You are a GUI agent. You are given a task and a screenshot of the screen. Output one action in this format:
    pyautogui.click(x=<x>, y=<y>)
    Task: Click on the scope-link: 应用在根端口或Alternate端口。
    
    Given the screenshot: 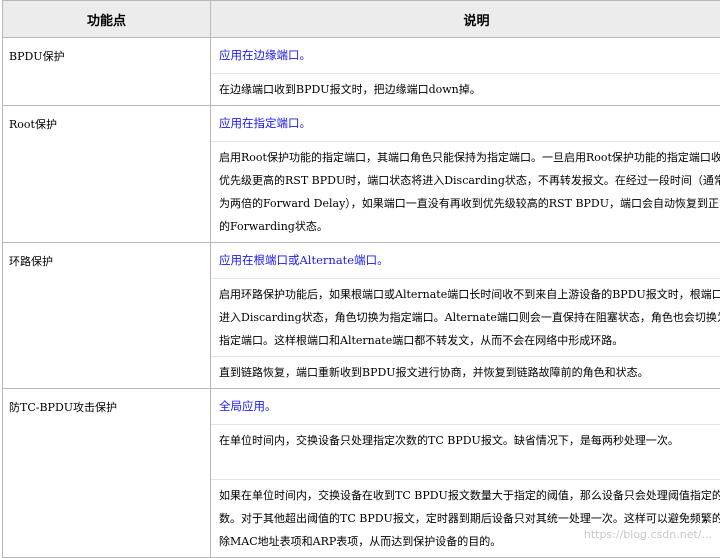 What is the action you would take?
    pyautogui.click(x=465, y=260)
    